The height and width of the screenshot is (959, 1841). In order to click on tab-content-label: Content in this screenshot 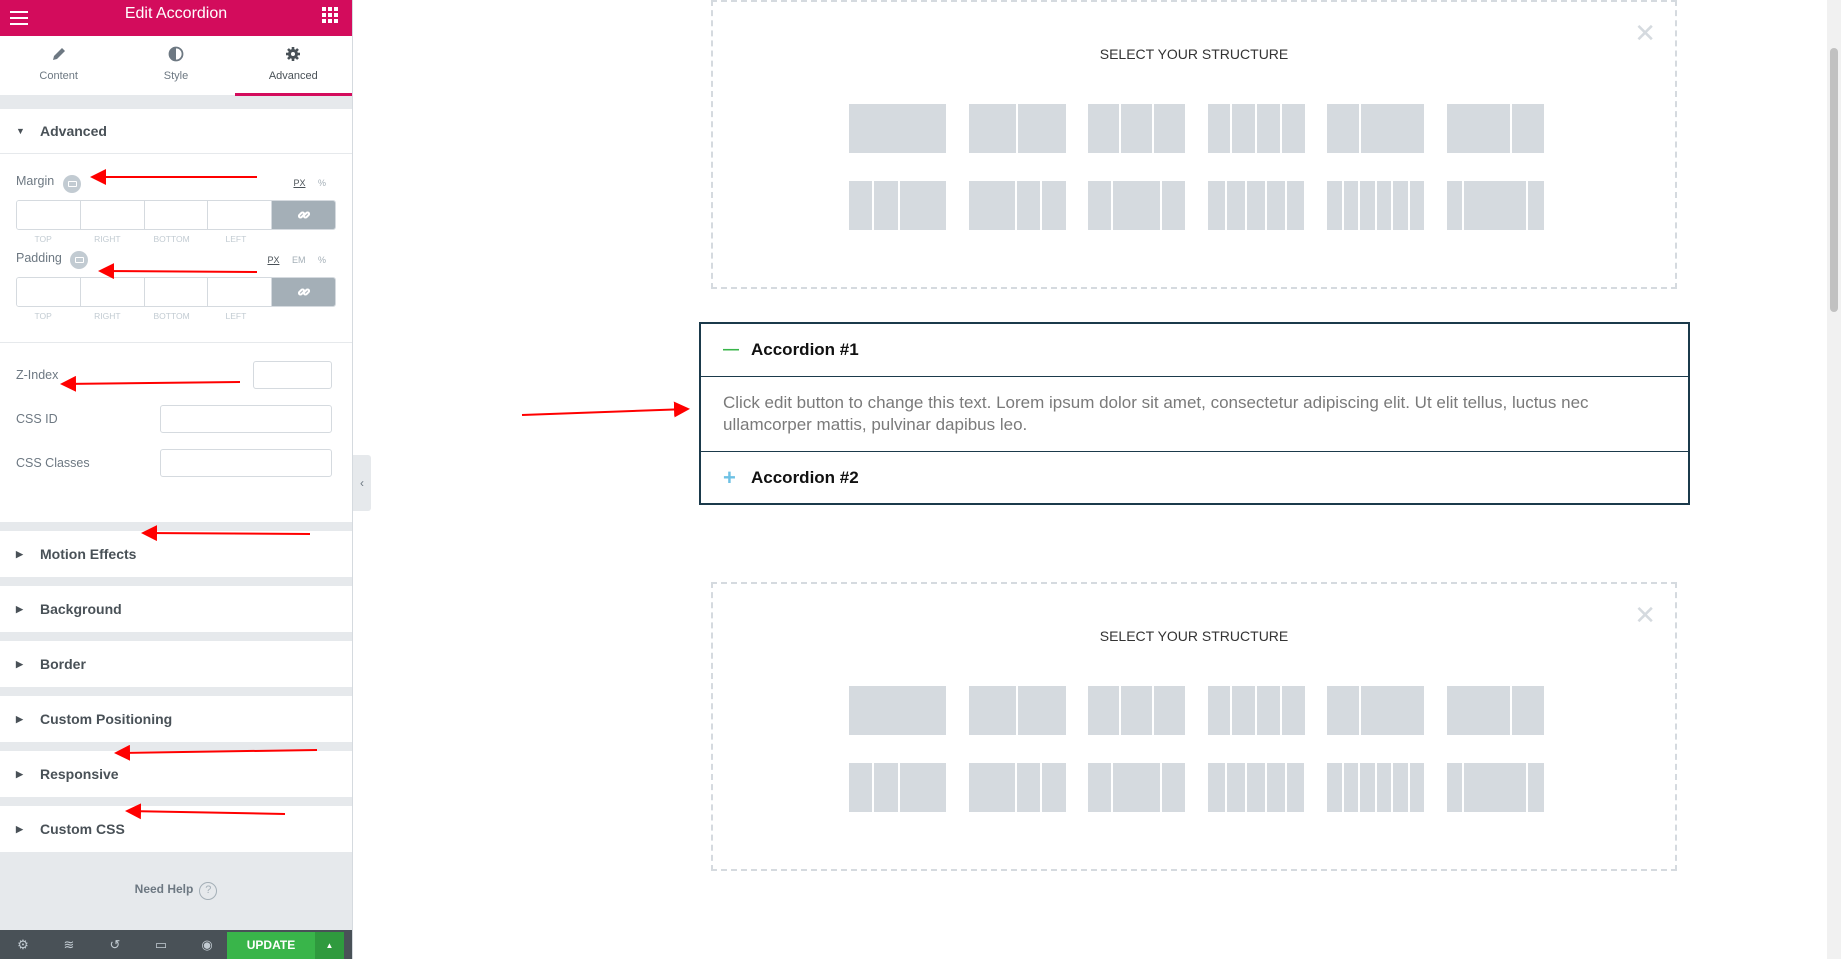, I will do `click(58, 76)`.